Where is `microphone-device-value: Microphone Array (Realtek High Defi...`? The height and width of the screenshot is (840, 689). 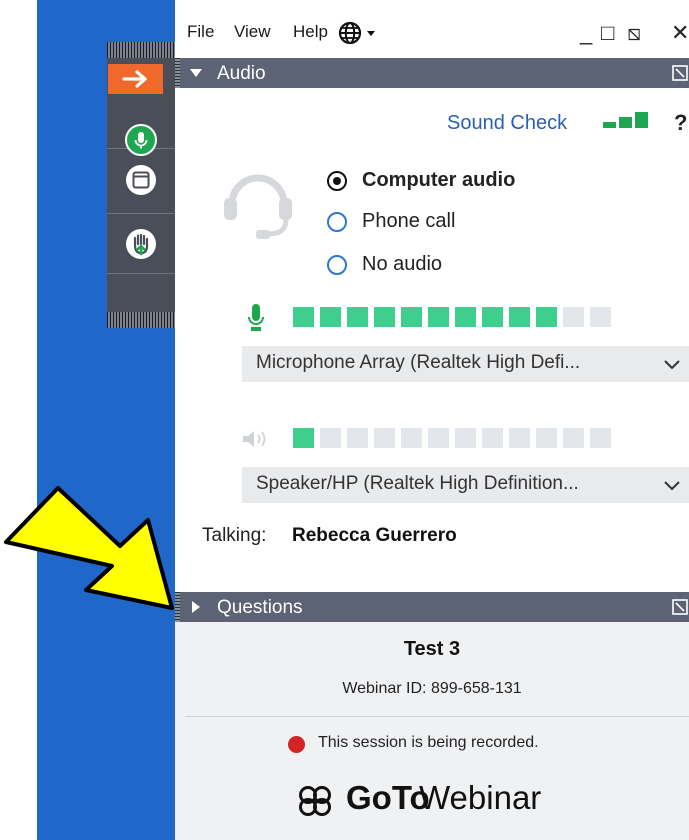 microphone-device-value: Microphone Array (Realtek High Defi... is located at coordinates (418, 362).